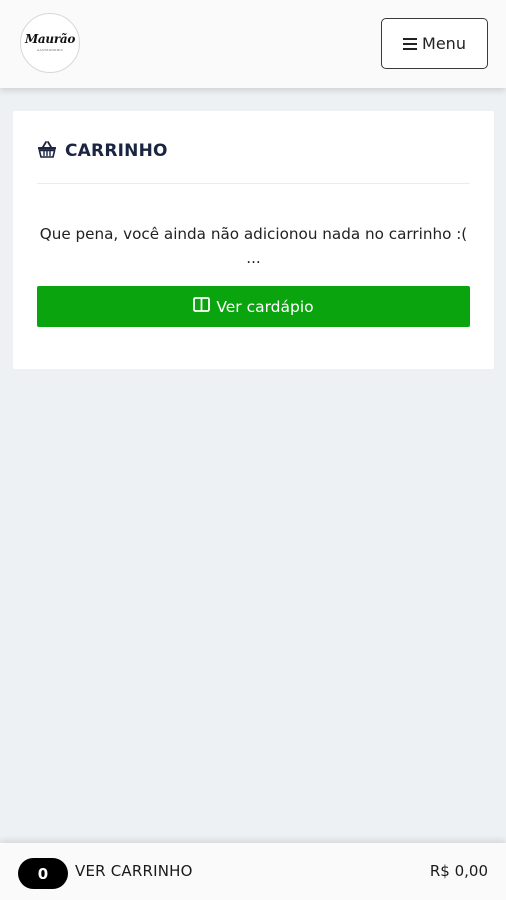 Image resolution: width=506 pixels, height=900 pixels. I want to click on view-menu-label: Ver cardápio, so click(265, 306).